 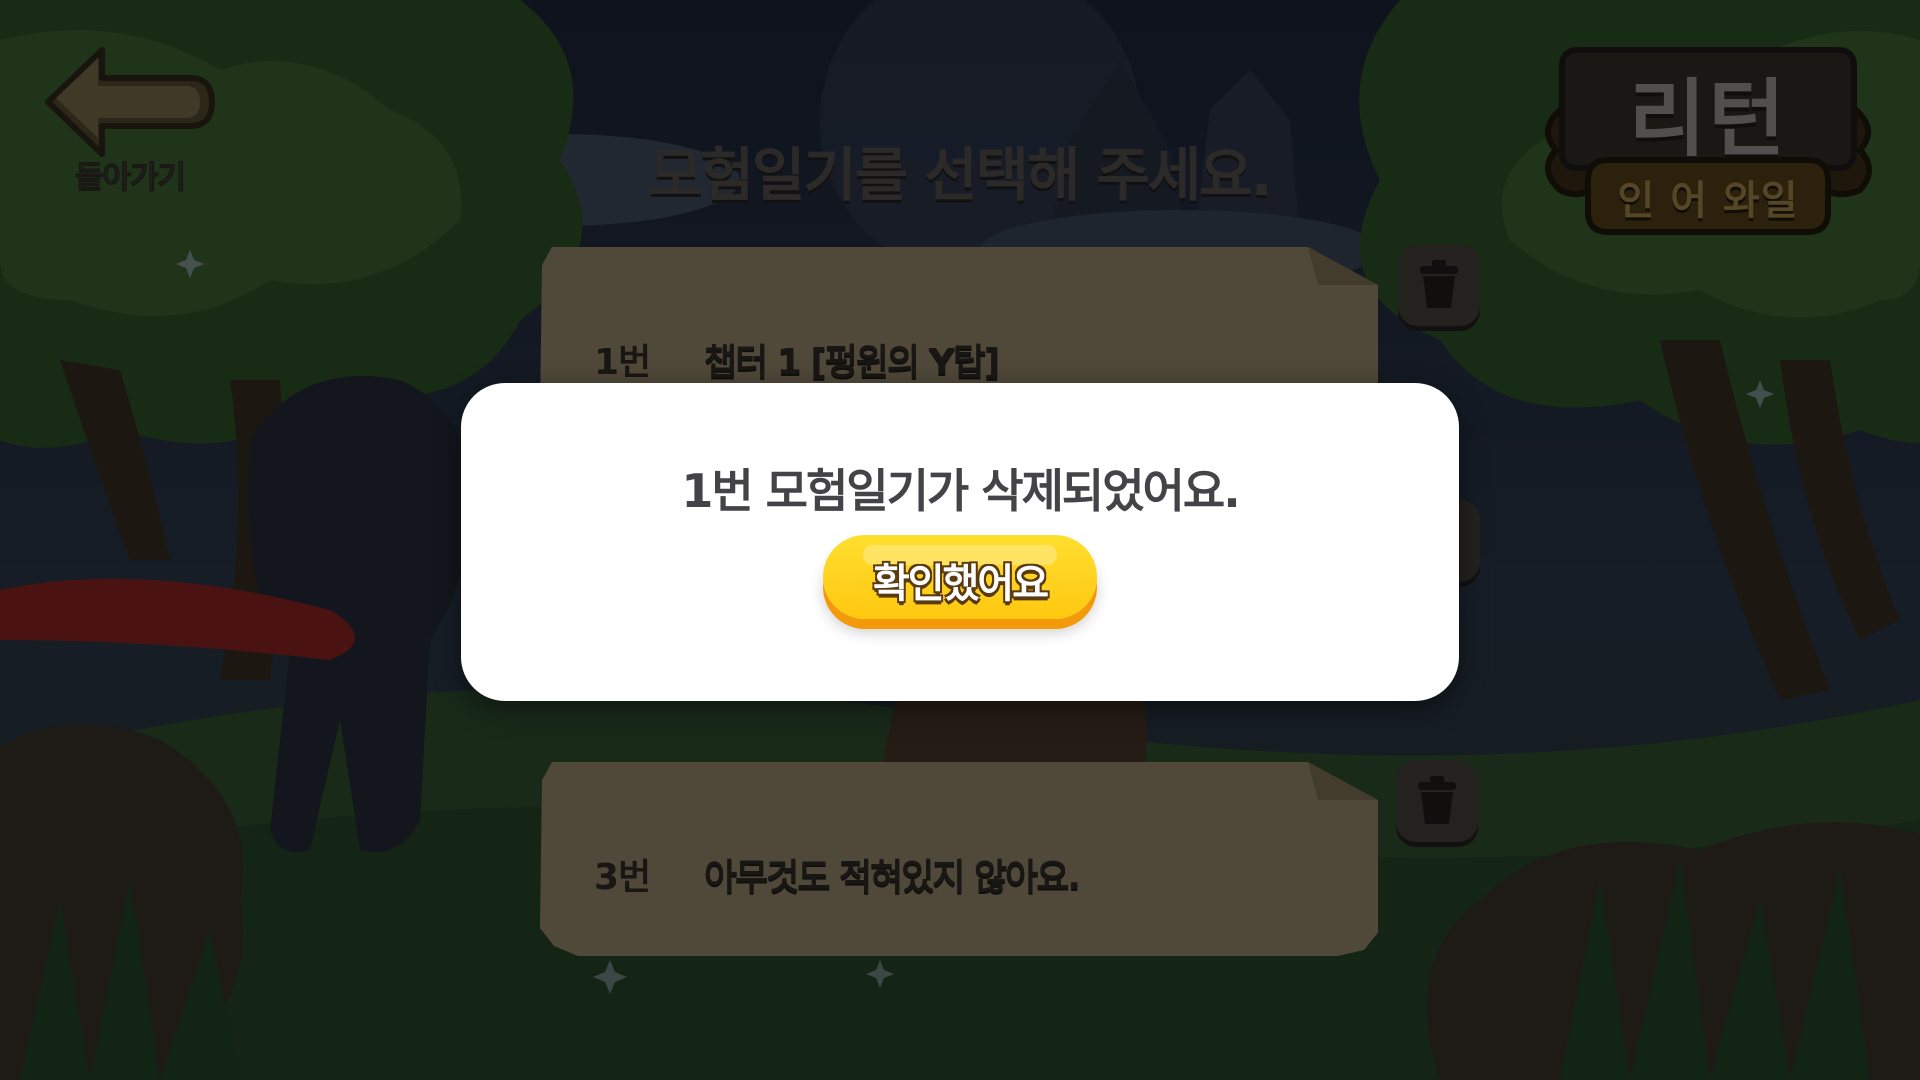 I want to click on game-logo: 리턴 인 어 와일, so click(x=1708, y=145).